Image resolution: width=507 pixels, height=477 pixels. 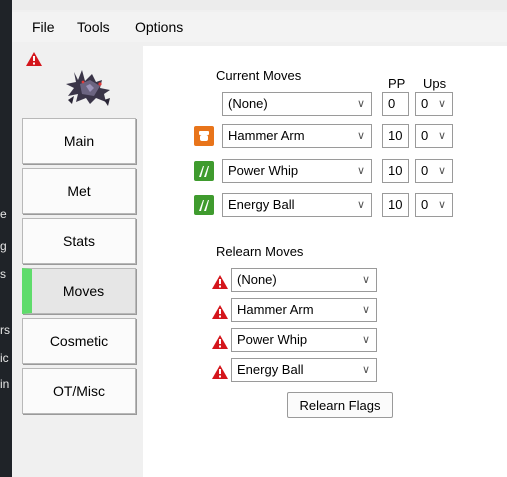 I want to click on pp-field-3: 10, so click(x=395, y=171).